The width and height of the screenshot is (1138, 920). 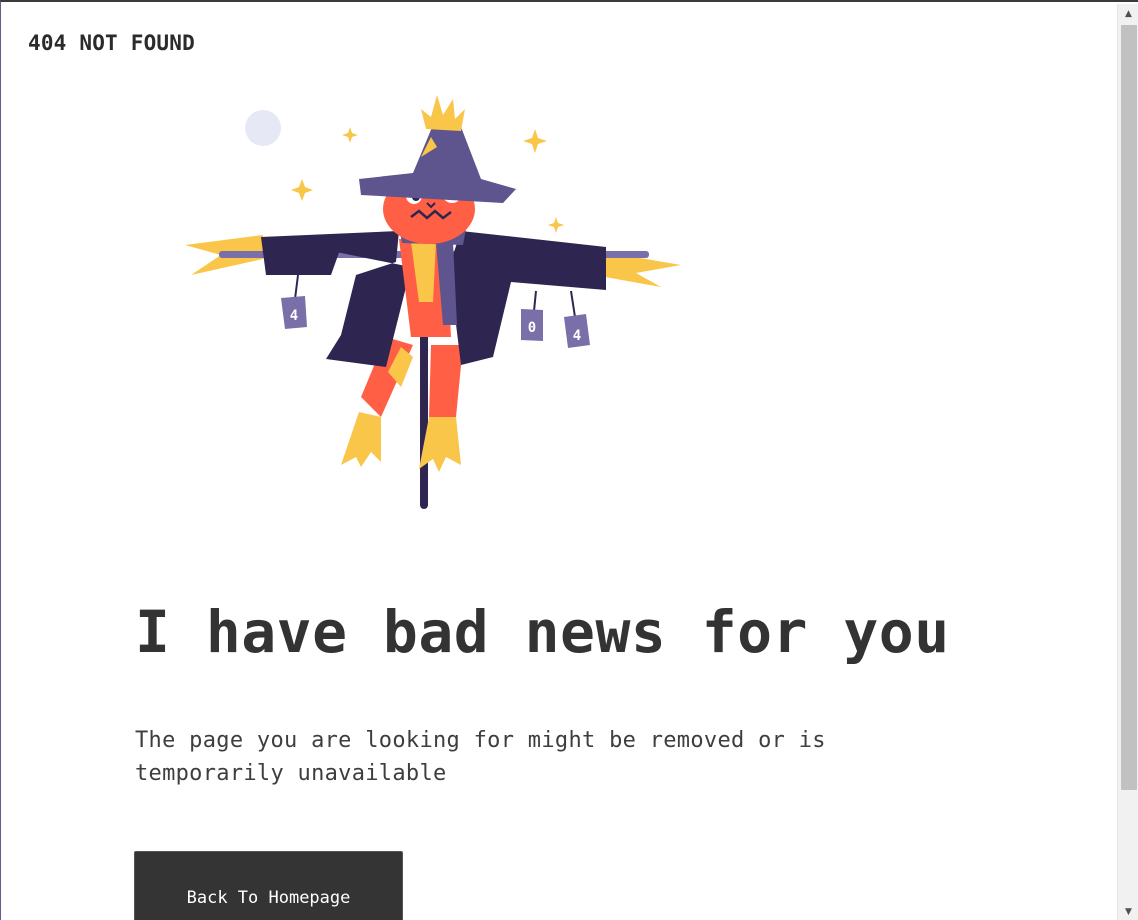 I want to click on scroll-down-icon: ▼, so click(x=1128, y=911).